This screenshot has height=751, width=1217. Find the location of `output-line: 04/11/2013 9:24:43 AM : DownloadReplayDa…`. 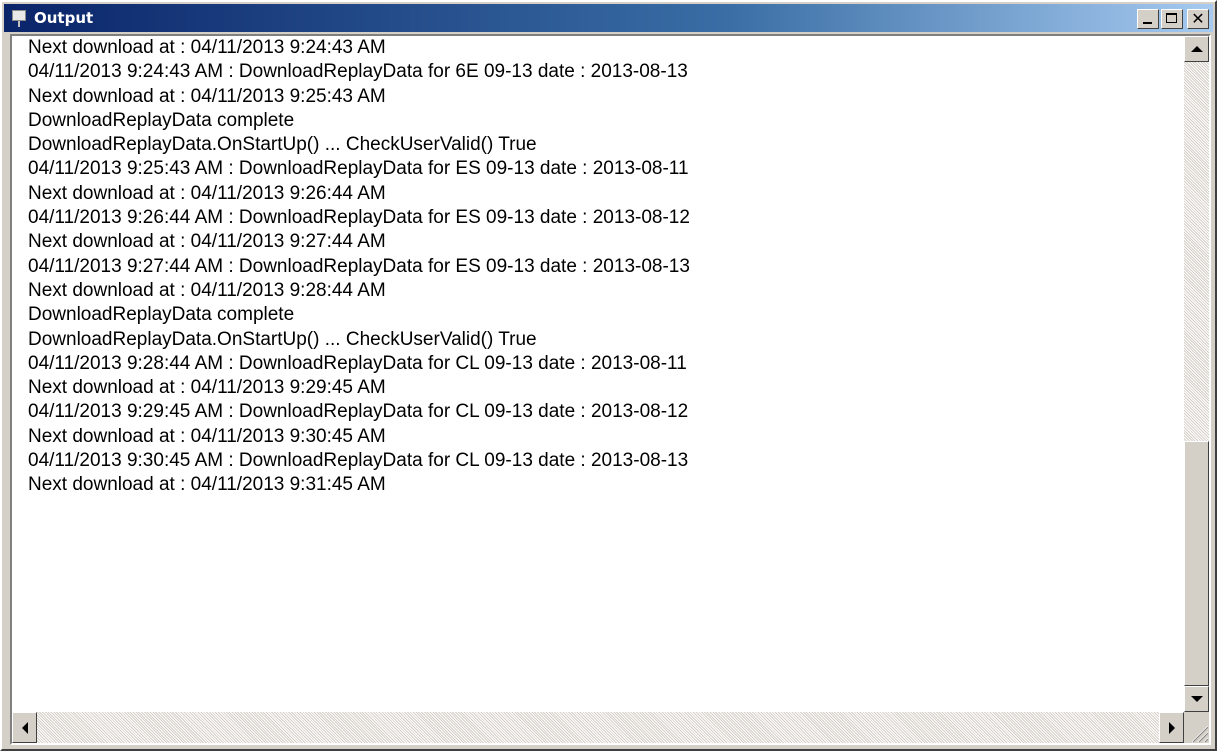

output-line: 04/11/2013 9:24:43 AM : DownloadReplayDa… is located at coordinates (358, 72).